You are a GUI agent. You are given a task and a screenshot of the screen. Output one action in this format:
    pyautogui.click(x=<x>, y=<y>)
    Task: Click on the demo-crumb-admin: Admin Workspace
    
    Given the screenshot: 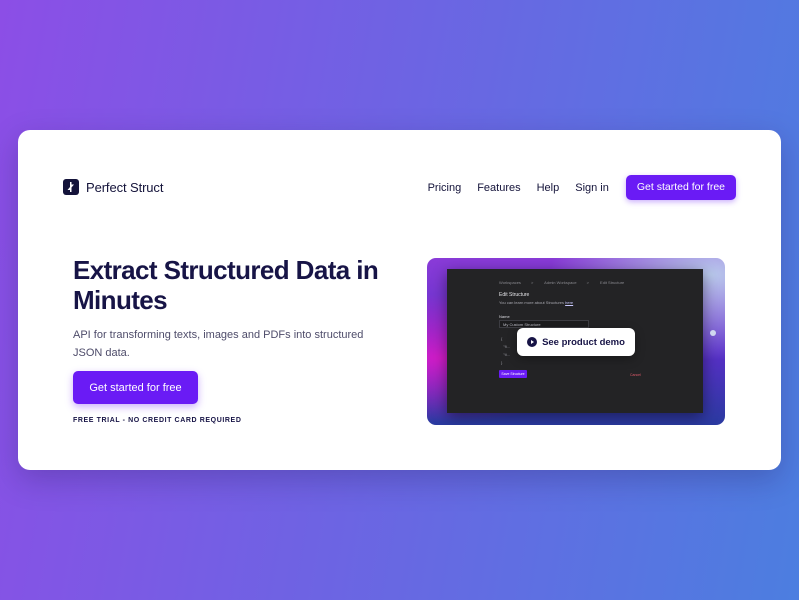 What is the action you would take?
    pyautogui.click(x=560, y=282)
    